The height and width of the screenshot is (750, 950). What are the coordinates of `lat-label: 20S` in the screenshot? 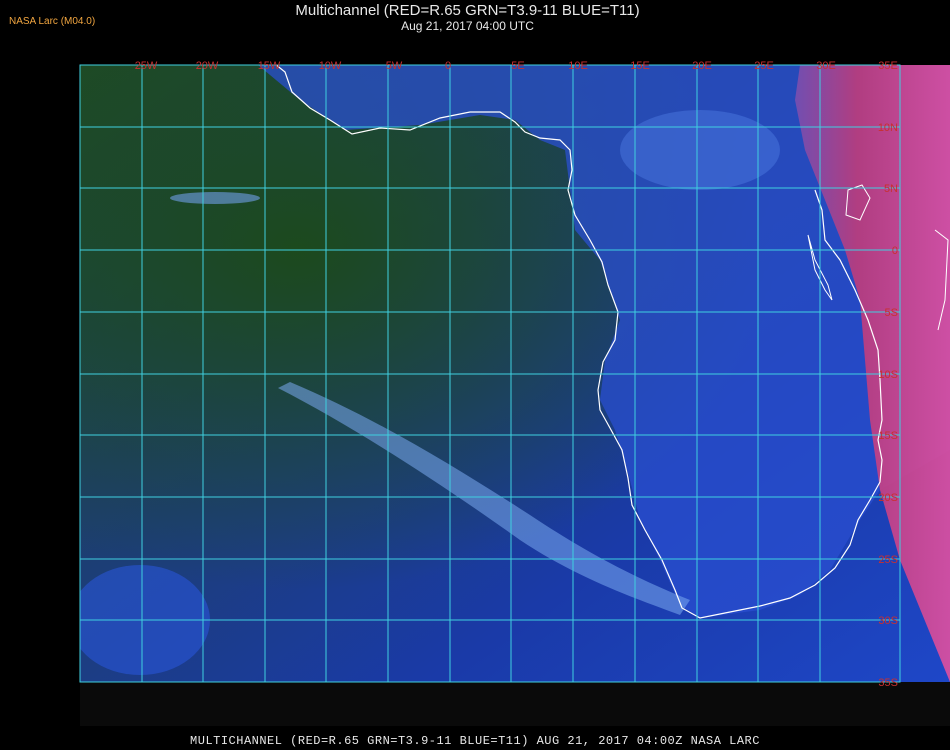 It's located at (888, 498).